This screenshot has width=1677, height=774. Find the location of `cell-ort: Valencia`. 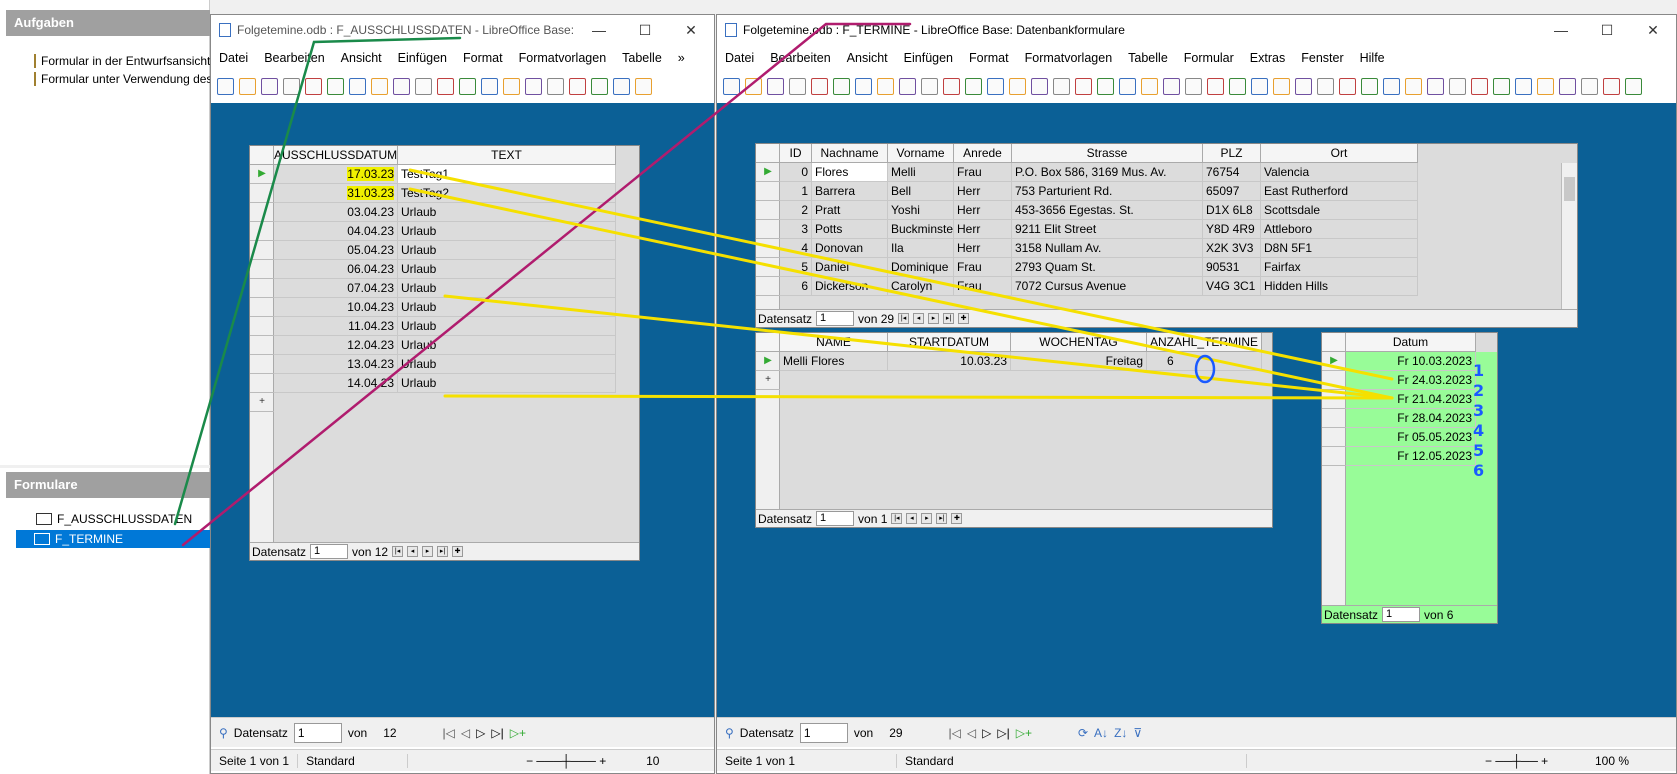

cell-ort: Valencia is located at coordinates (1339, 172).